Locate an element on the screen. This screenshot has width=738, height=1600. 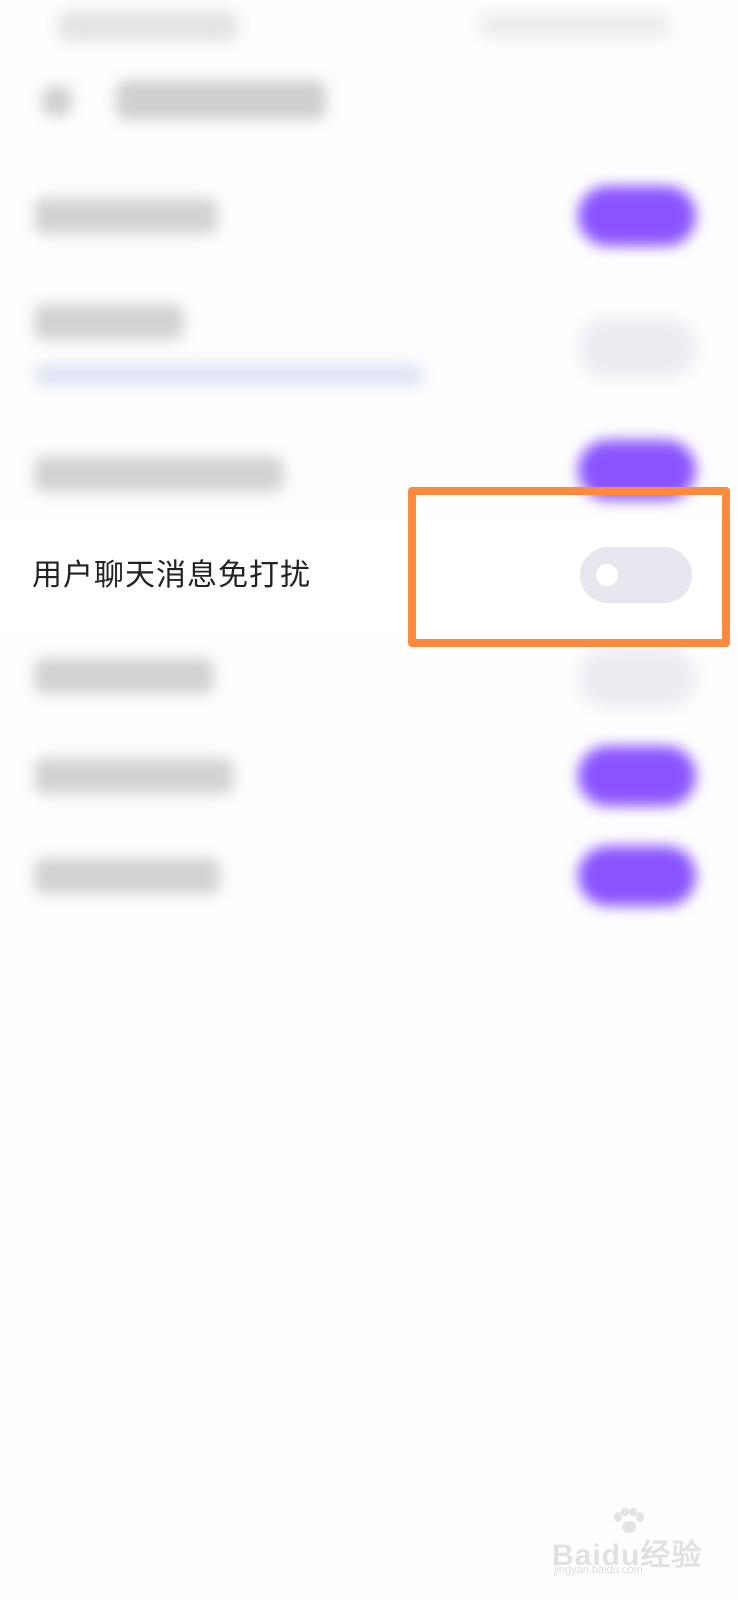
row-1-toggle is located at coordinates (637, 216).